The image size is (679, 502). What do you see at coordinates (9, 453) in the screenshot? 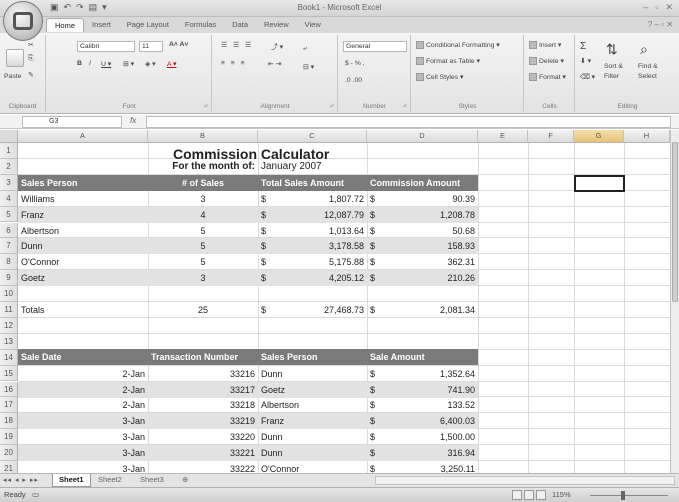
I see `row-header: 20` at bounding box center [9, 453].